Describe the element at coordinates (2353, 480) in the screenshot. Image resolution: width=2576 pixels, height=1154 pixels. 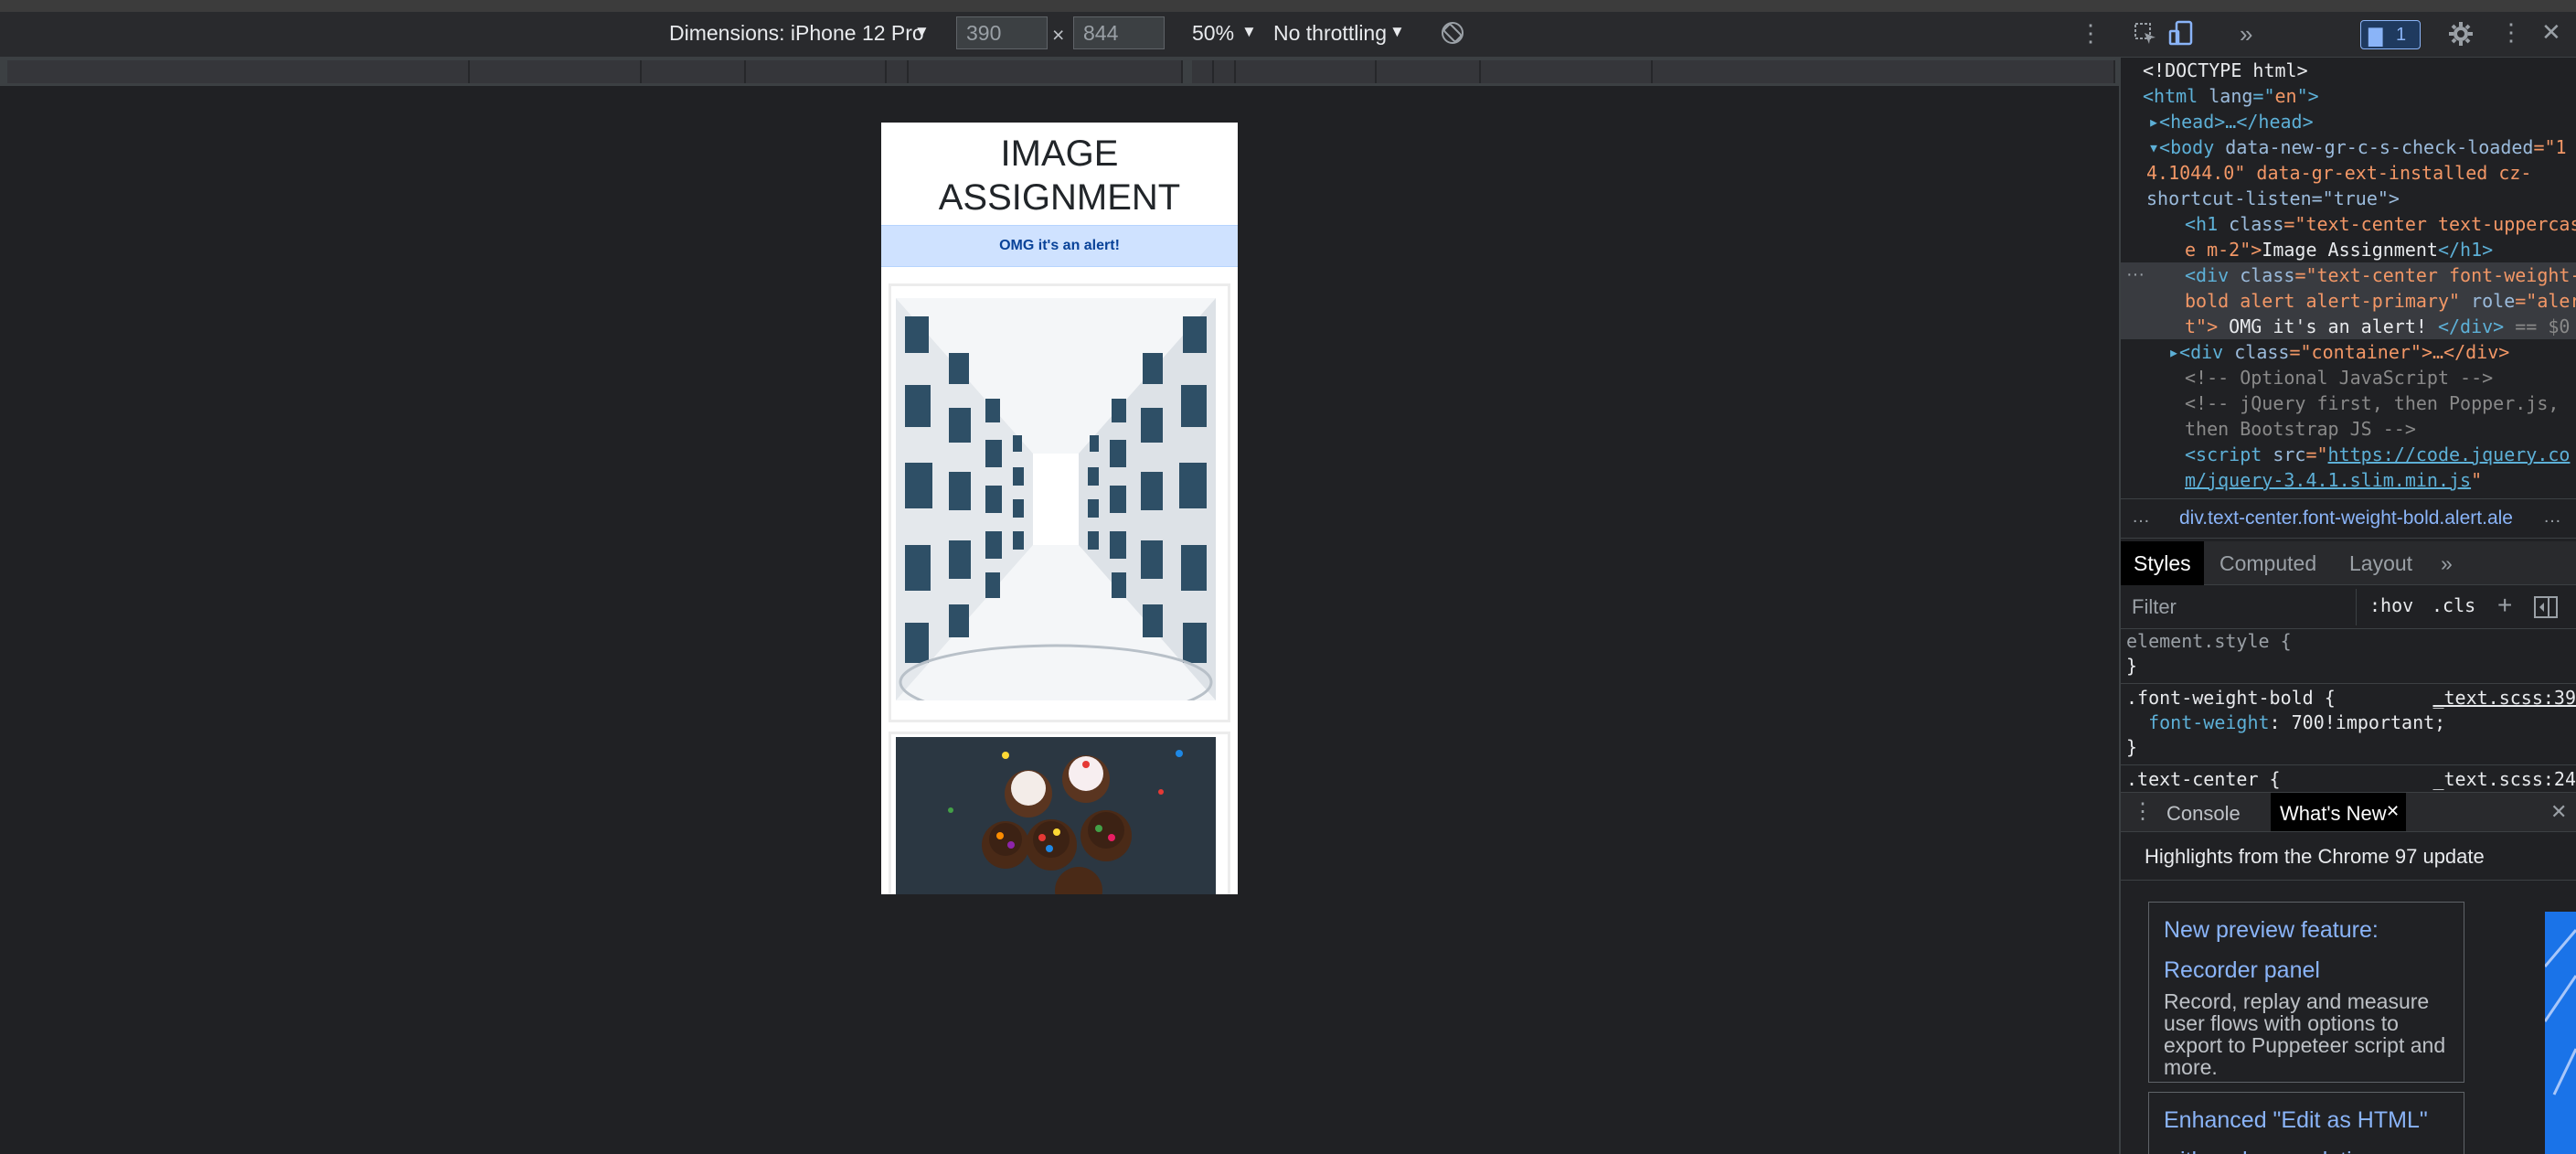
I see `tree-line: m/jquery-3.4.1.slim.min.js"` at that location.